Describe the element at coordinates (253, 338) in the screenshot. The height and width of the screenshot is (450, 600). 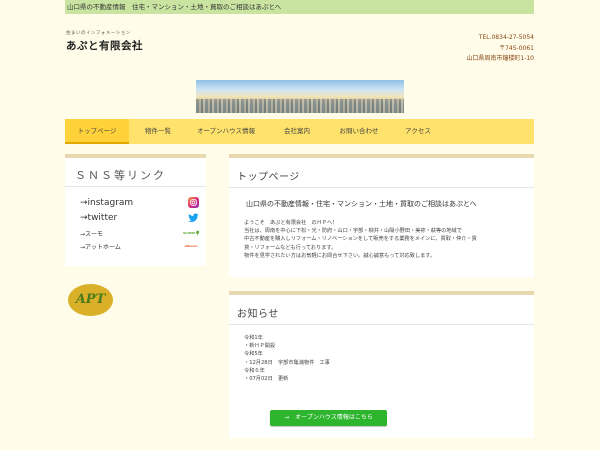
I see `news-line: 令和1年` at that location.